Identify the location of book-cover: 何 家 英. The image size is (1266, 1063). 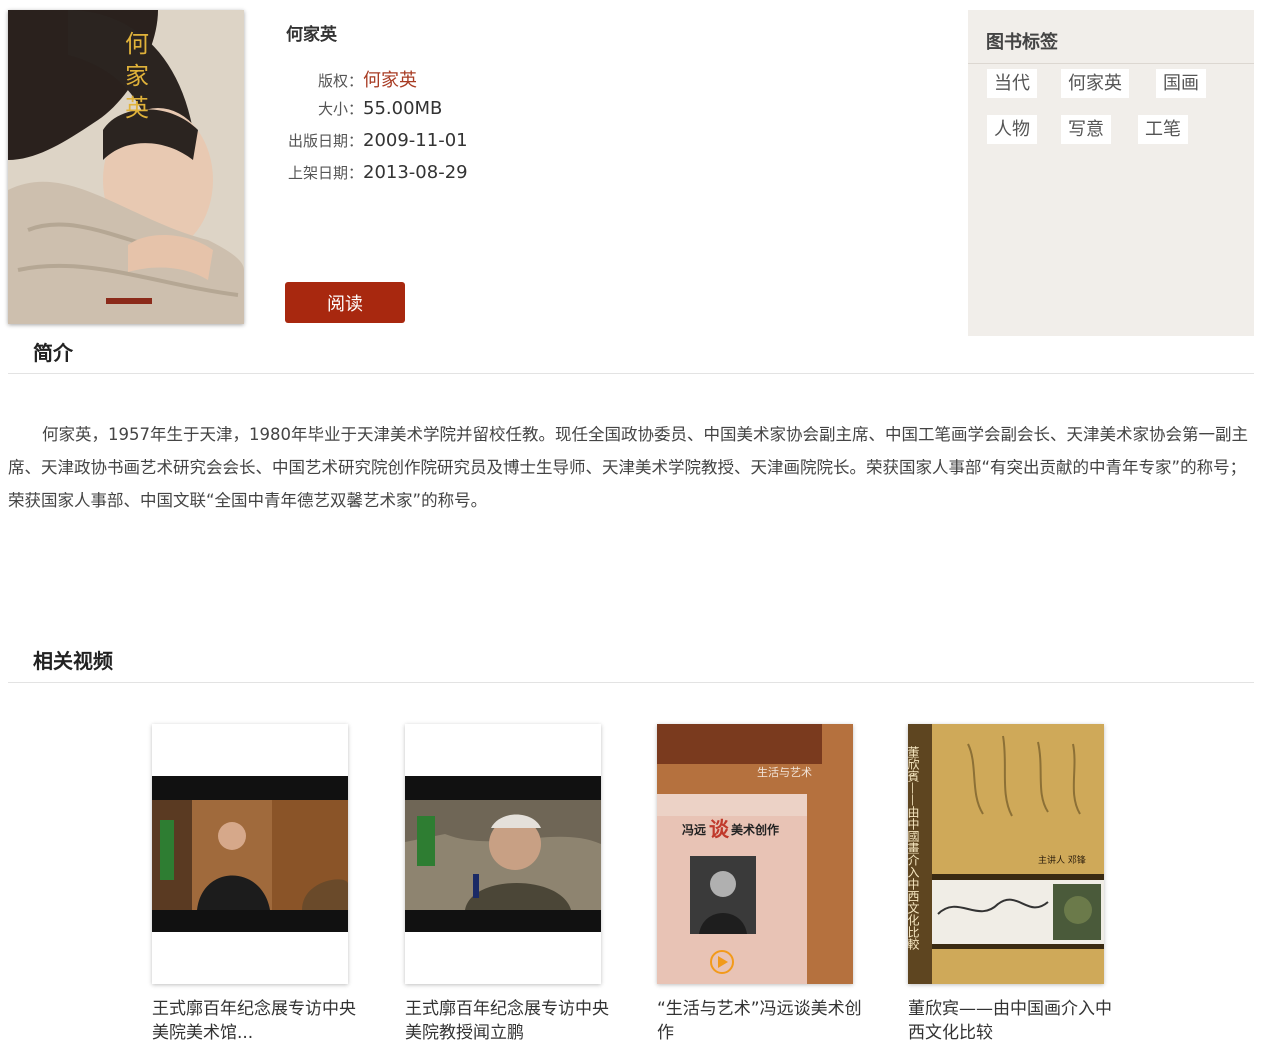
(126, 167).